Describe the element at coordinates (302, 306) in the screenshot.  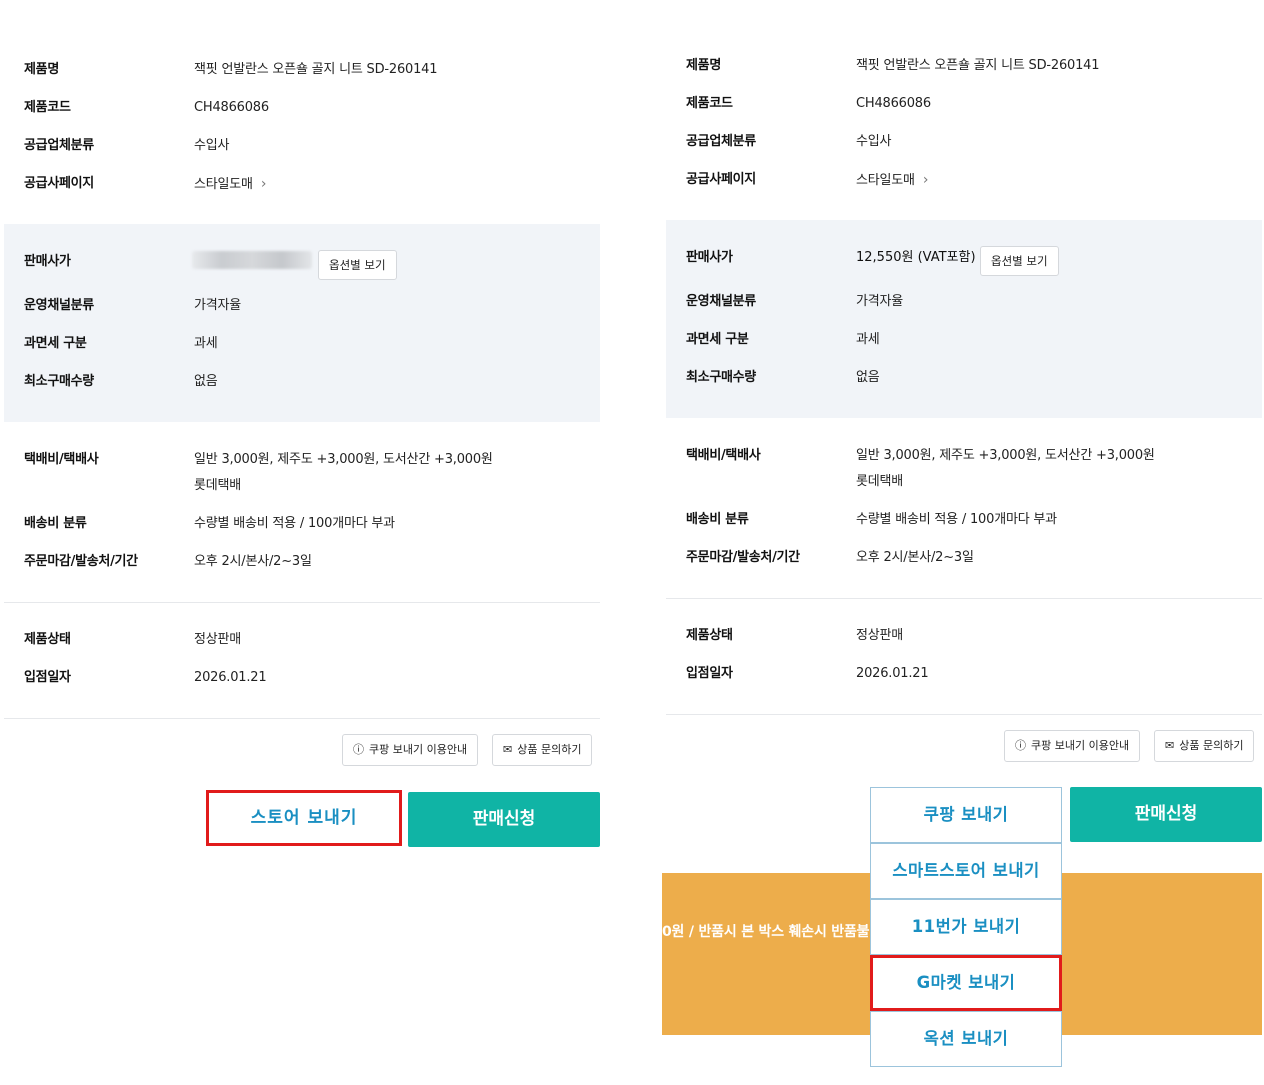
I see `channel-row: 운영채널분류 가격자율` at that location.